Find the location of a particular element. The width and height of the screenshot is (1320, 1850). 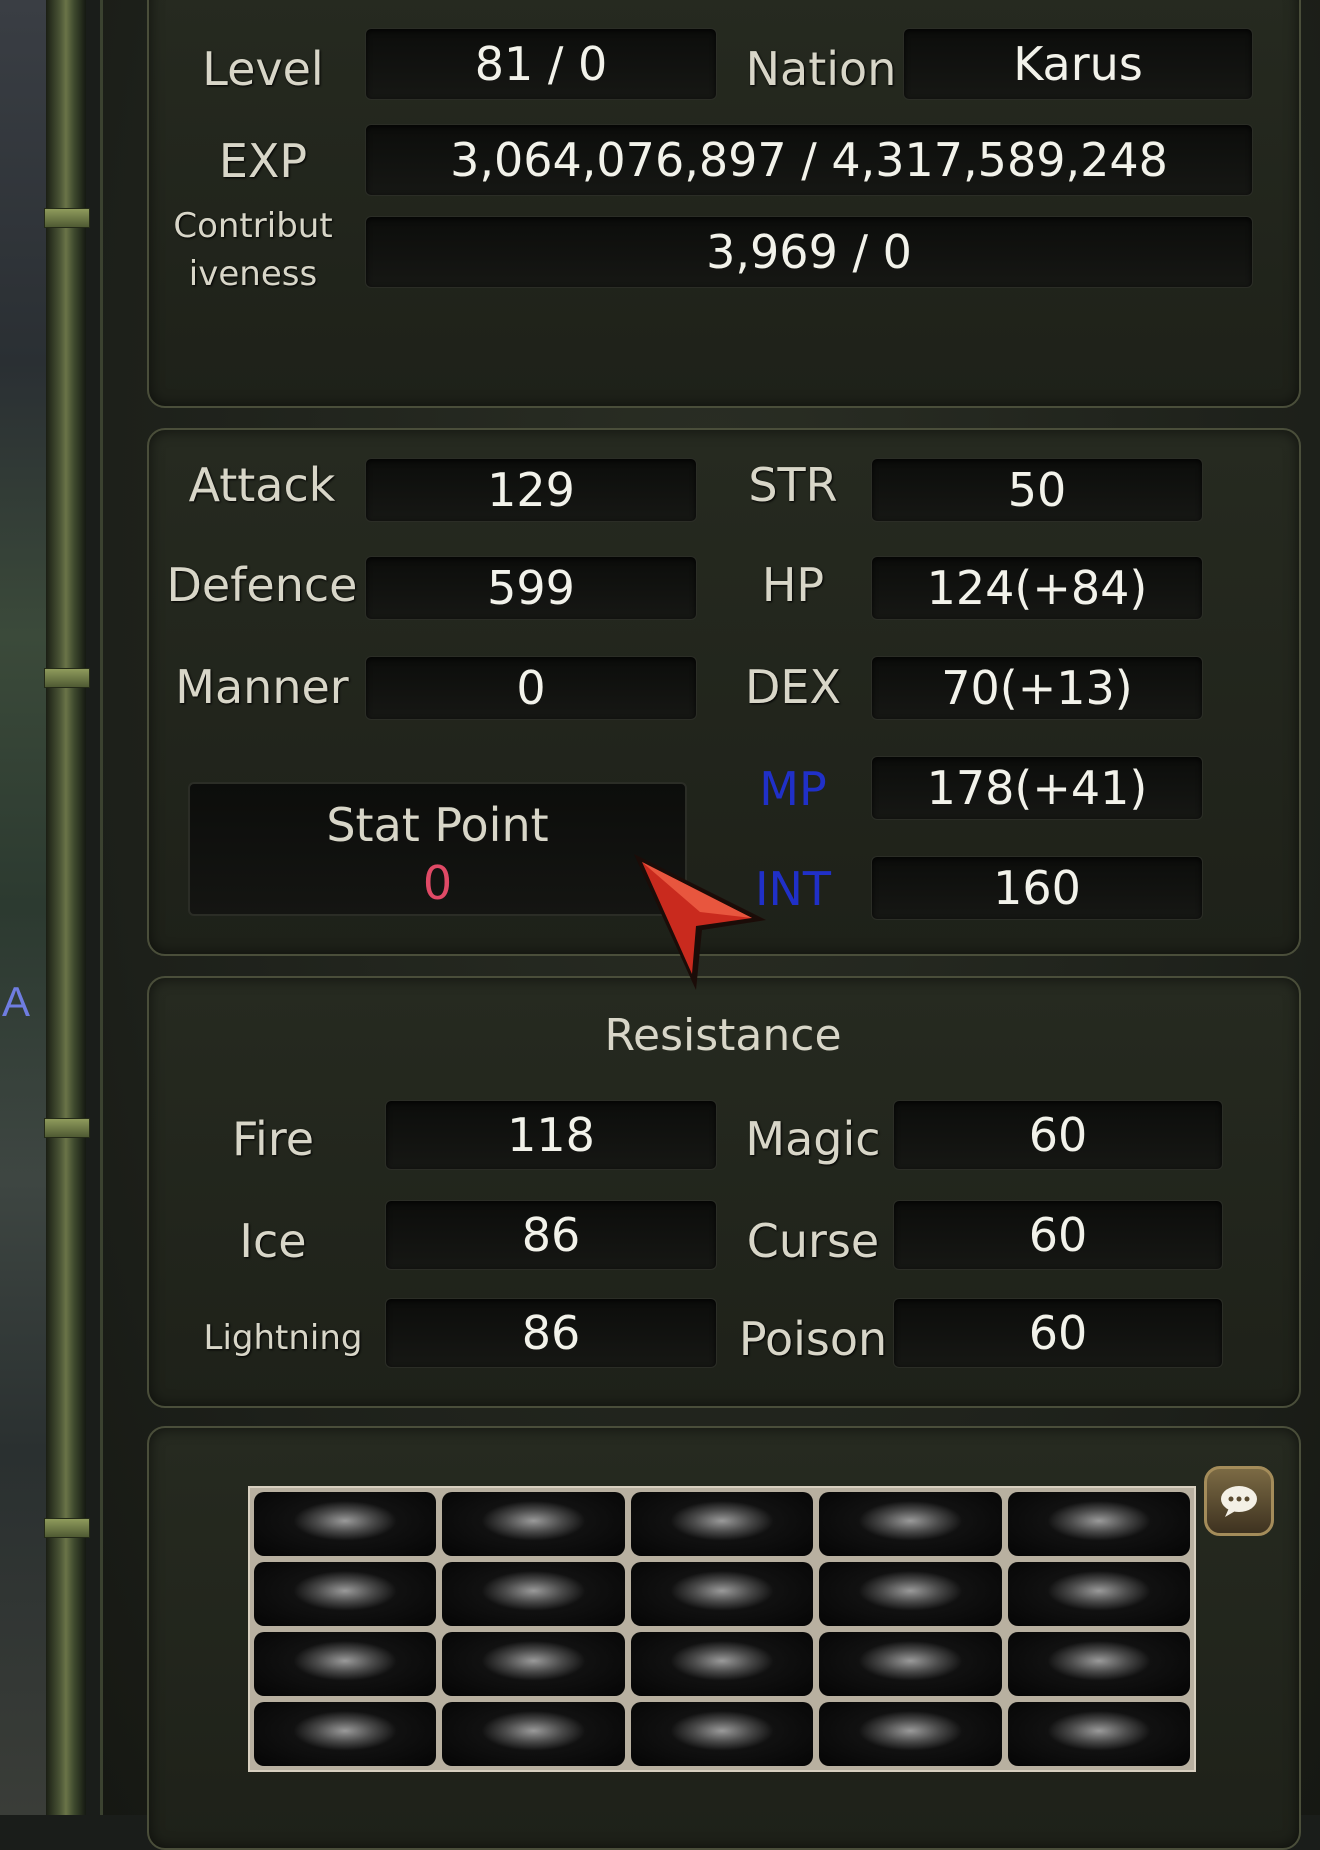

hp-value: 124(+84) is located at coordinates (1037, 588).